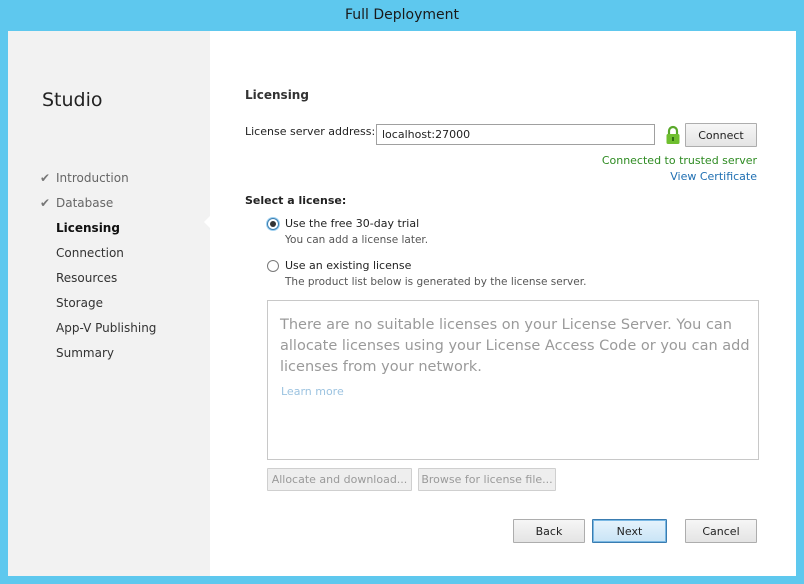  Describe the element at coordinates (310, 131) in the screenshot. I see `license-server-label: License server address:` at that location.